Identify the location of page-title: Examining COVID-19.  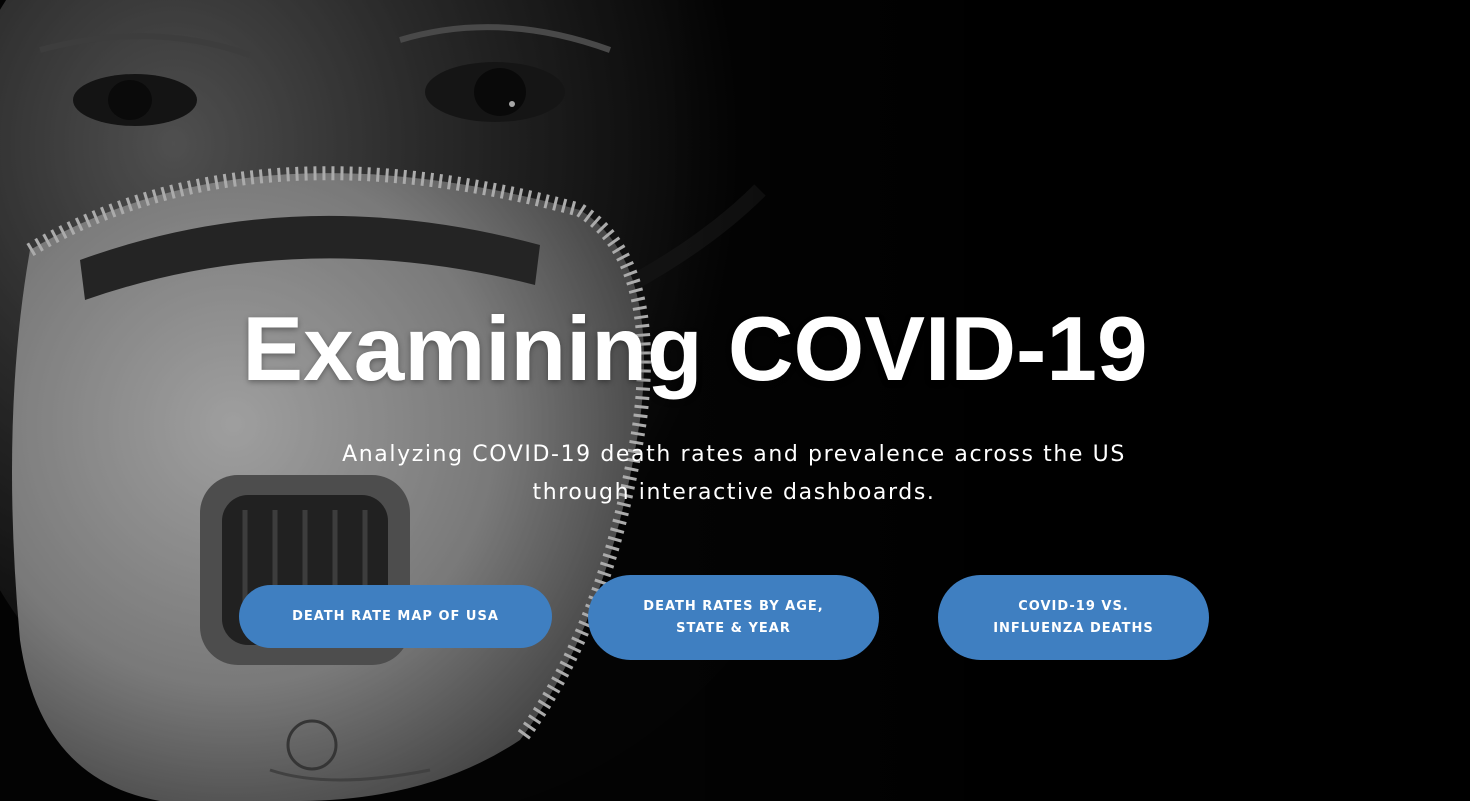
(695, 349).